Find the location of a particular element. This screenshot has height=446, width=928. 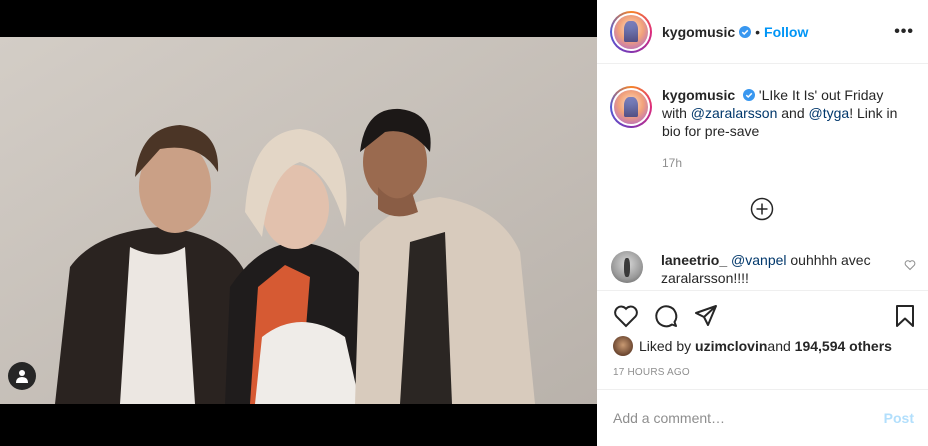

caption-username: kygomusic is located at coordinates (698, 95).